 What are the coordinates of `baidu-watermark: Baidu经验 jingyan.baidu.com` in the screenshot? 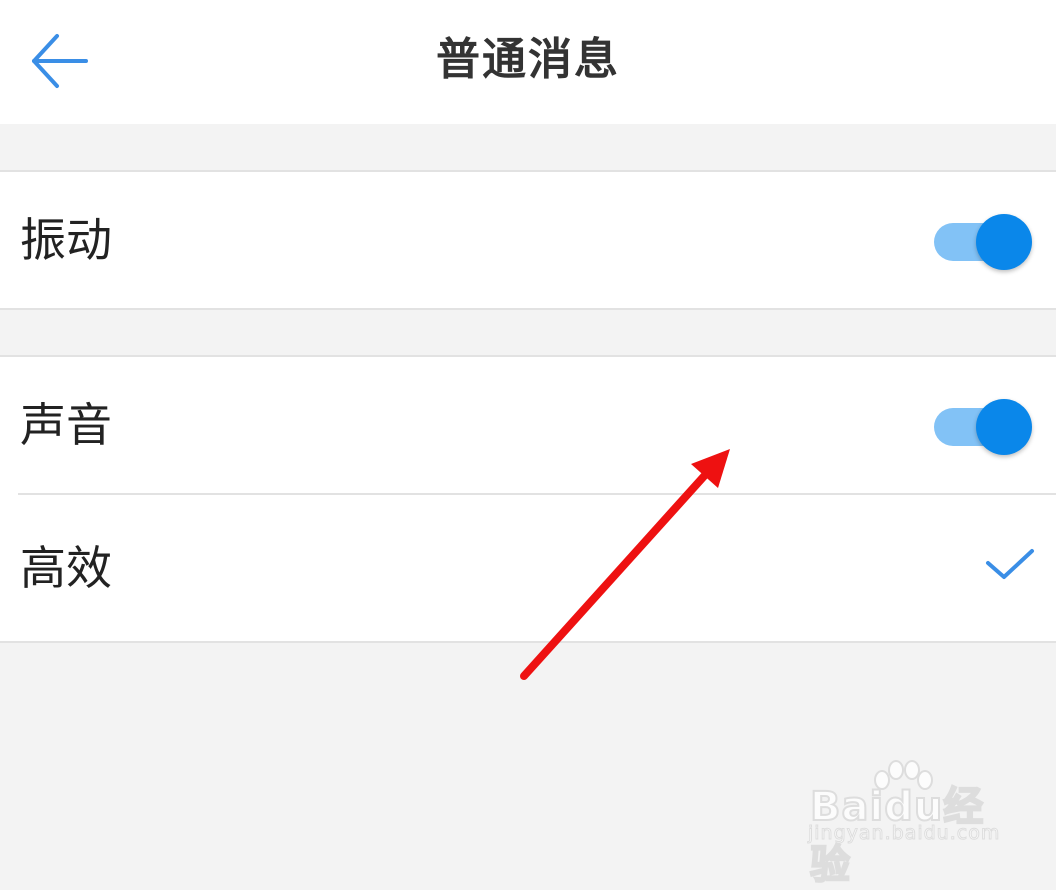 It's located at (906, 823).